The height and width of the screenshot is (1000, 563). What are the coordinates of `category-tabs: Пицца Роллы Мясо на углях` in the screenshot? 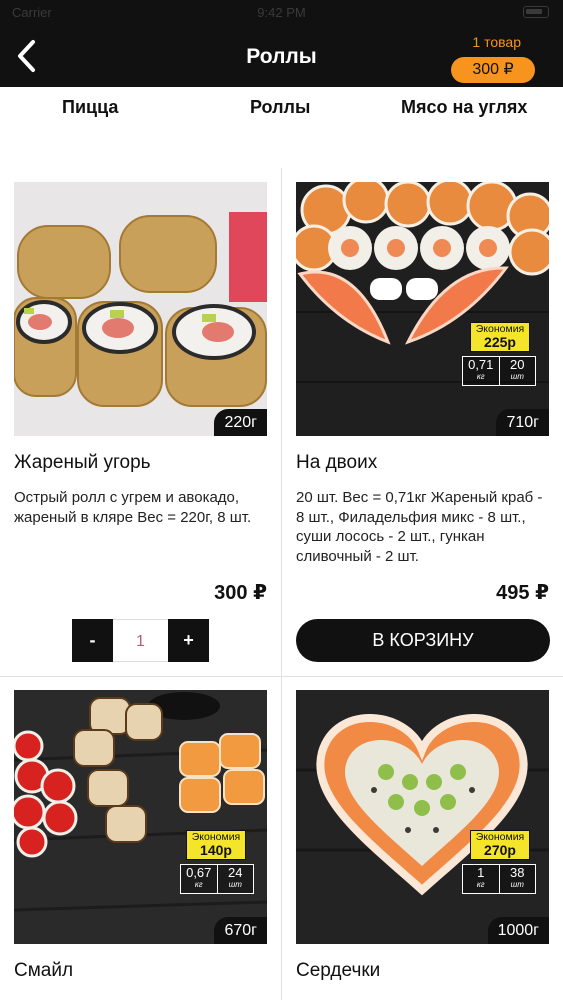 It's located at (281, 109).